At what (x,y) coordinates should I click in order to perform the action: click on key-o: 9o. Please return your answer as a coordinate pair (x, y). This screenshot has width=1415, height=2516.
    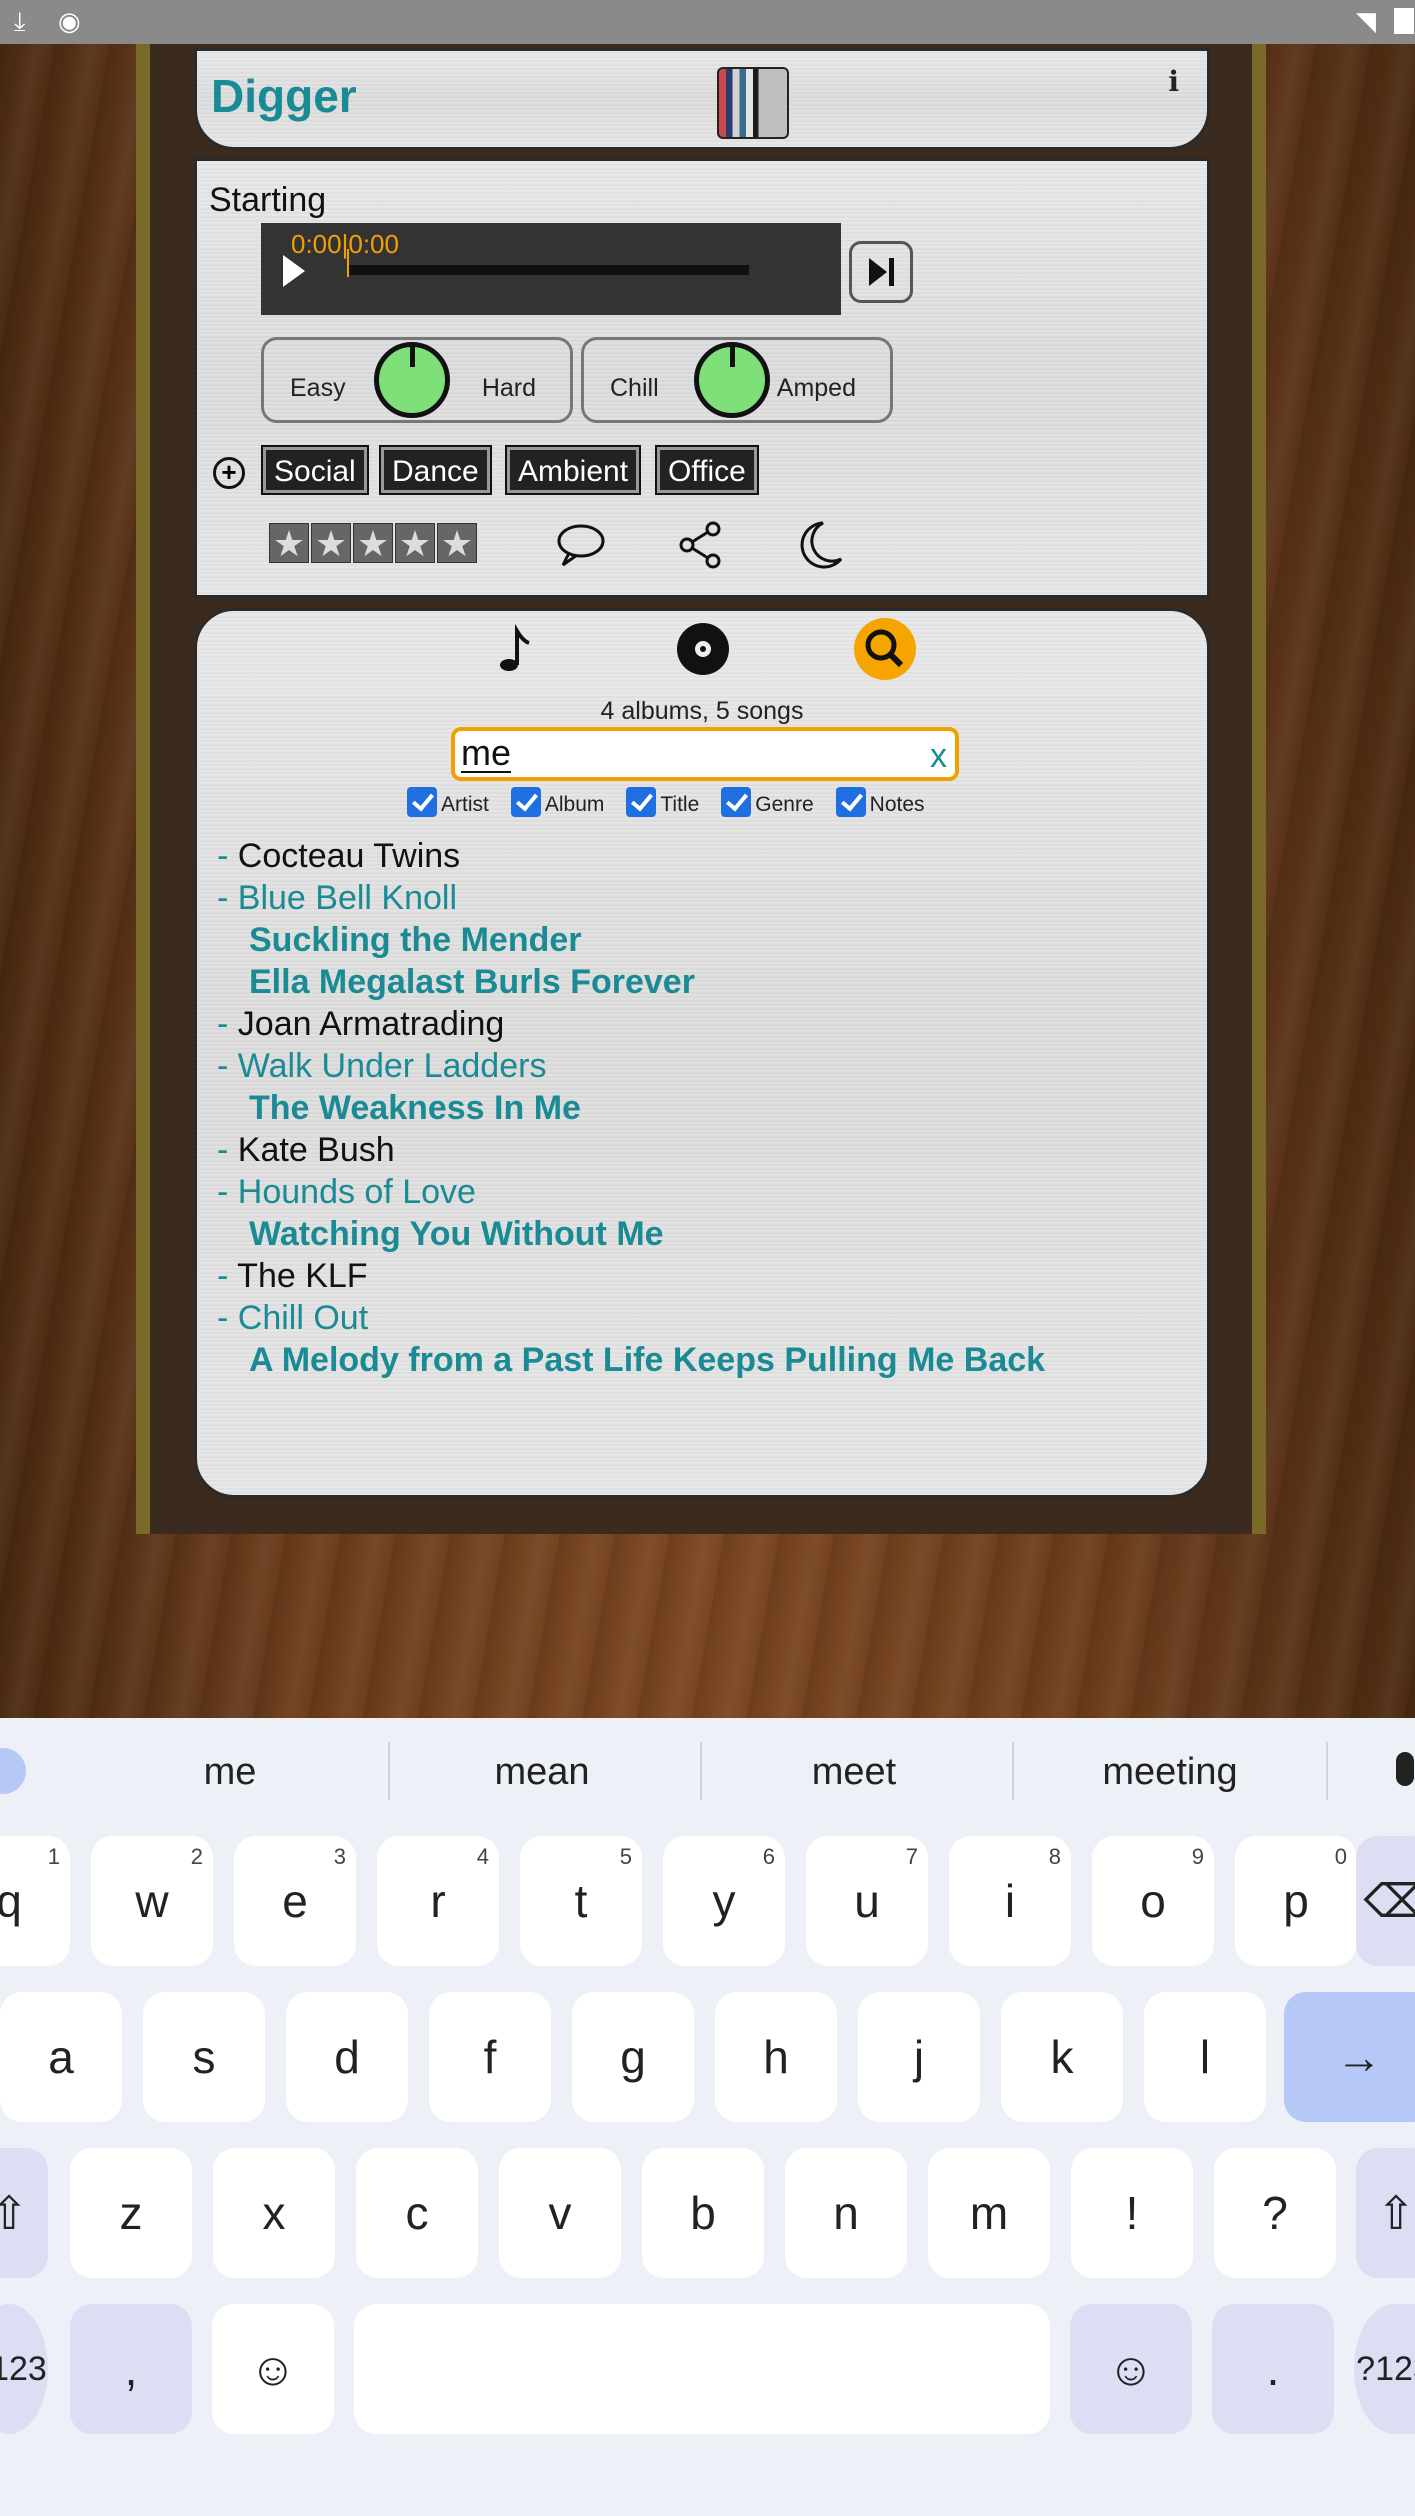
    Looking at the image, I should click on (1153, 1901).